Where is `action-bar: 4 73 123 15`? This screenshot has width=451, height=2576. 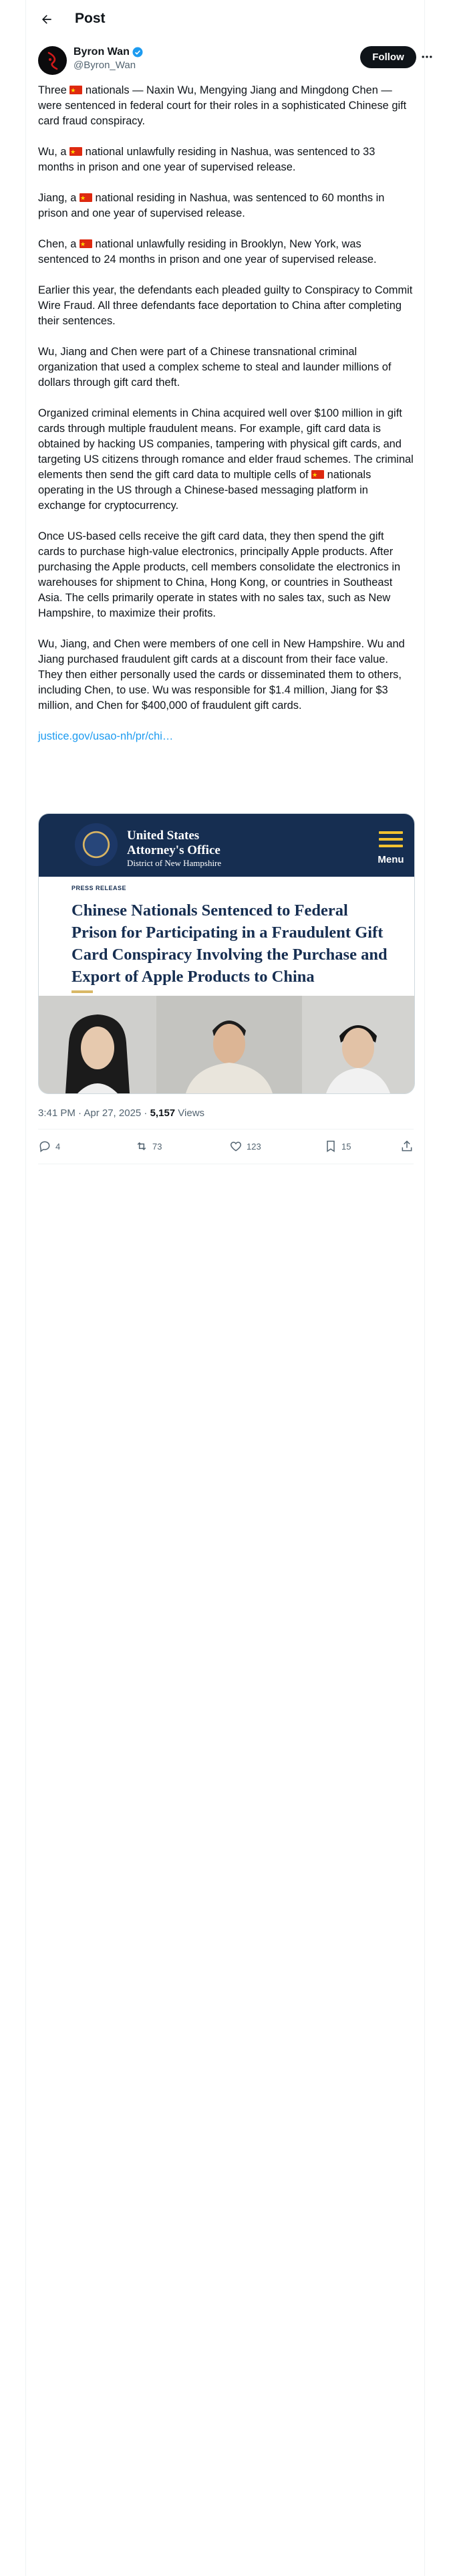 action-bar: 4 73 123 15 is located at coordinates (226, 1146).